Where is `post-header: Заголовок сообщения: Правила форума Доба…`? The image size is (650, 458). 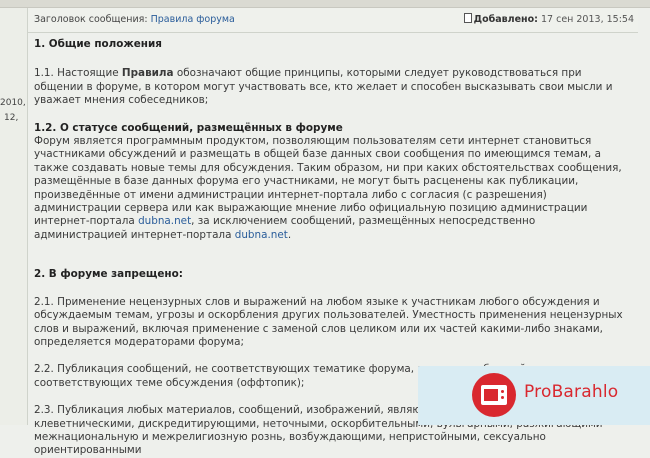 post-header: Заголовок сообщения: Правила форума Доба… is located at coordinates (333, 20).